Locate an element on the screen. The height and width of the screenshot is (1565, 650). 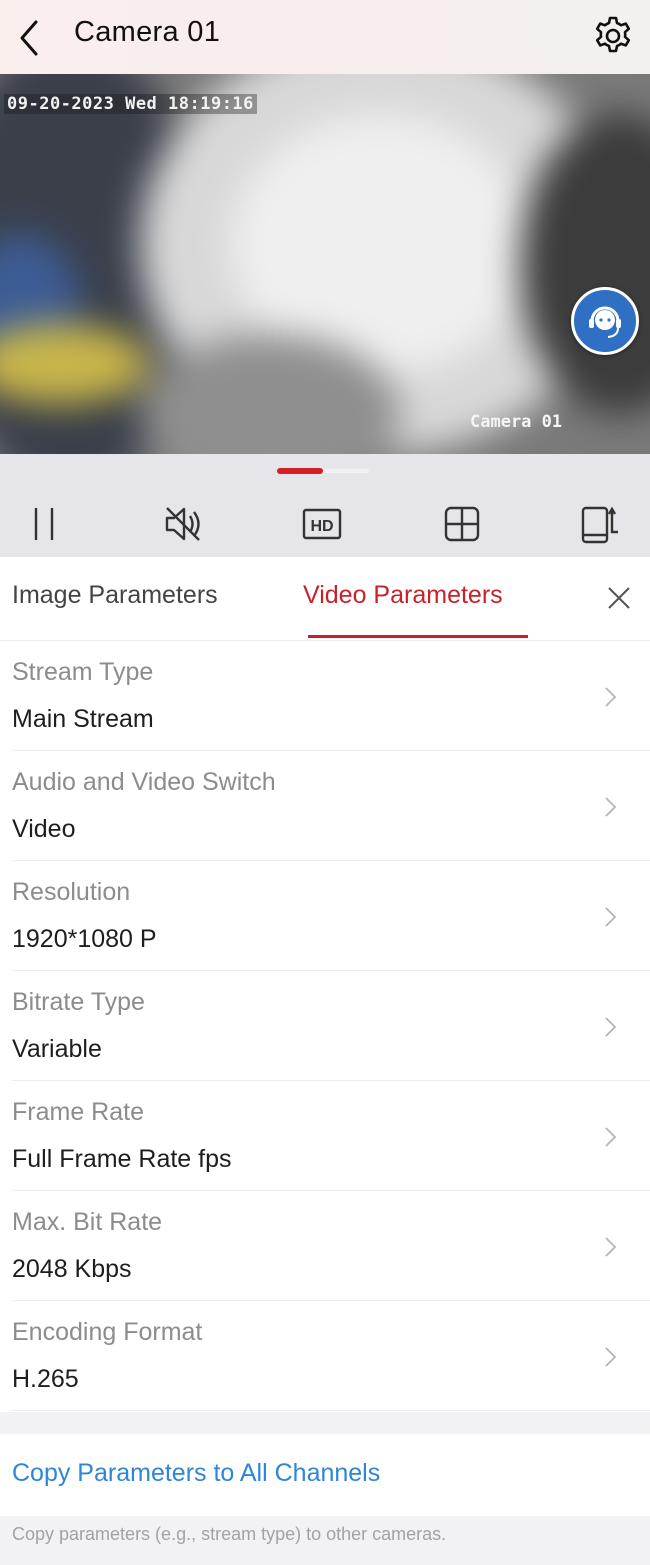
hd-icon-label: HD is located at coordinates (321, 526).